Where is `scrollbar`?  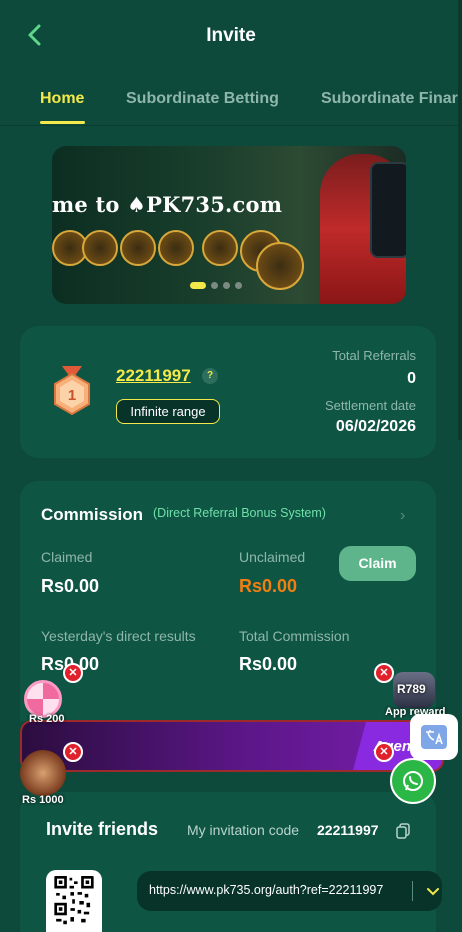 scrollbar is located at coordinates (460, 220).